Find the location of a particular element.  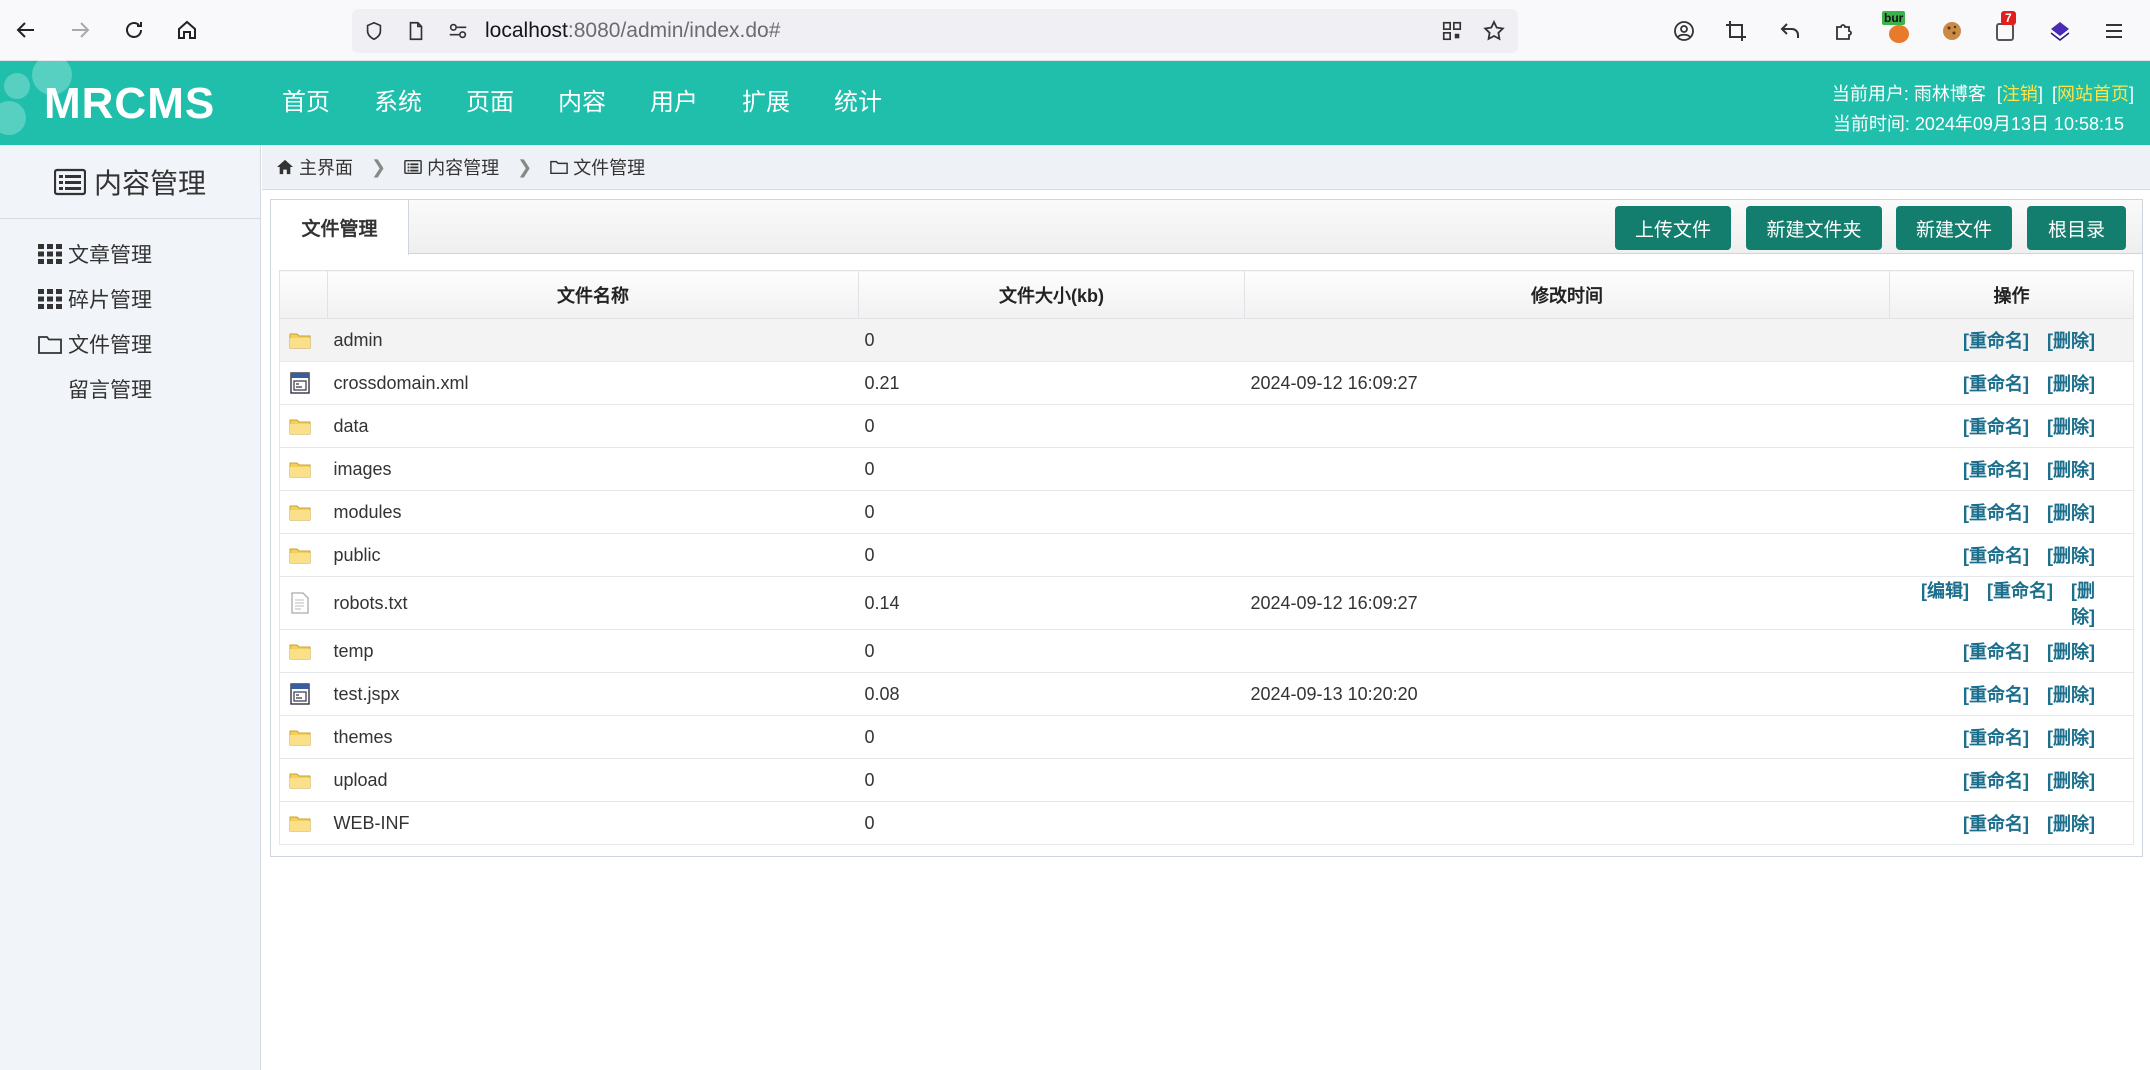

file-name: crossdomain.xml is located at coordinates (593, 383).